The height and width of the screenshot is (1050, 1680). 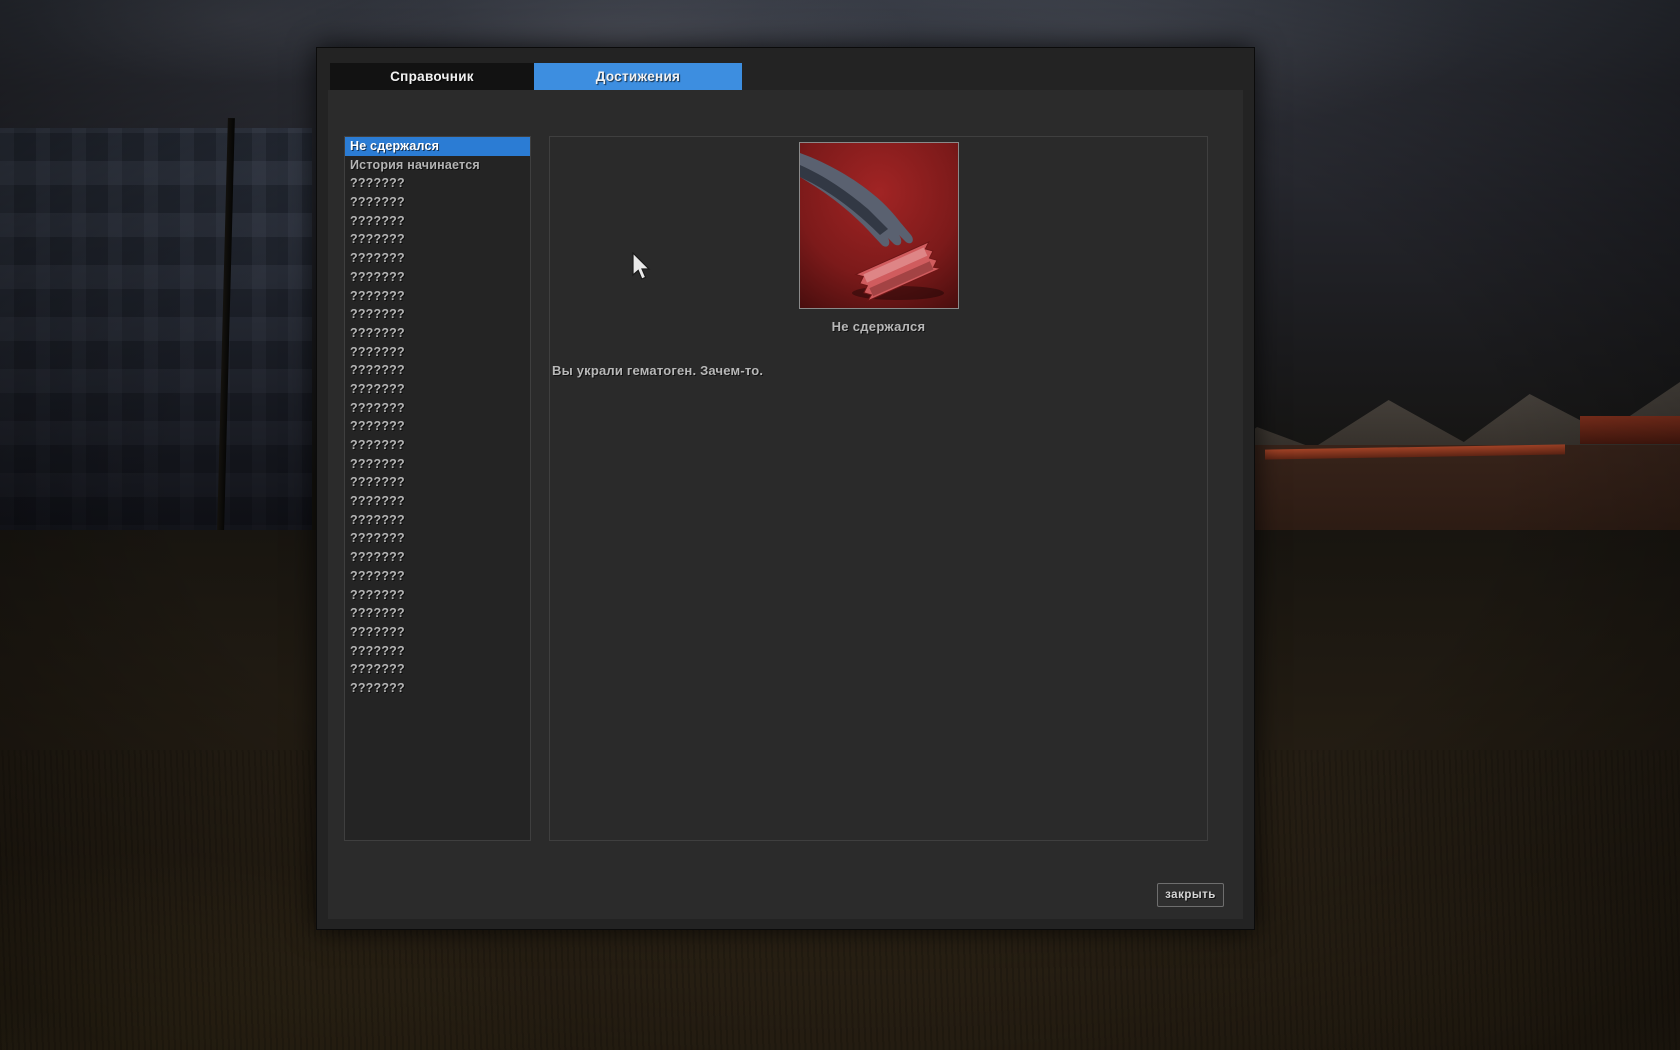 I want to click on achievement-list-item: История начинается, so click(x=437, y=165).